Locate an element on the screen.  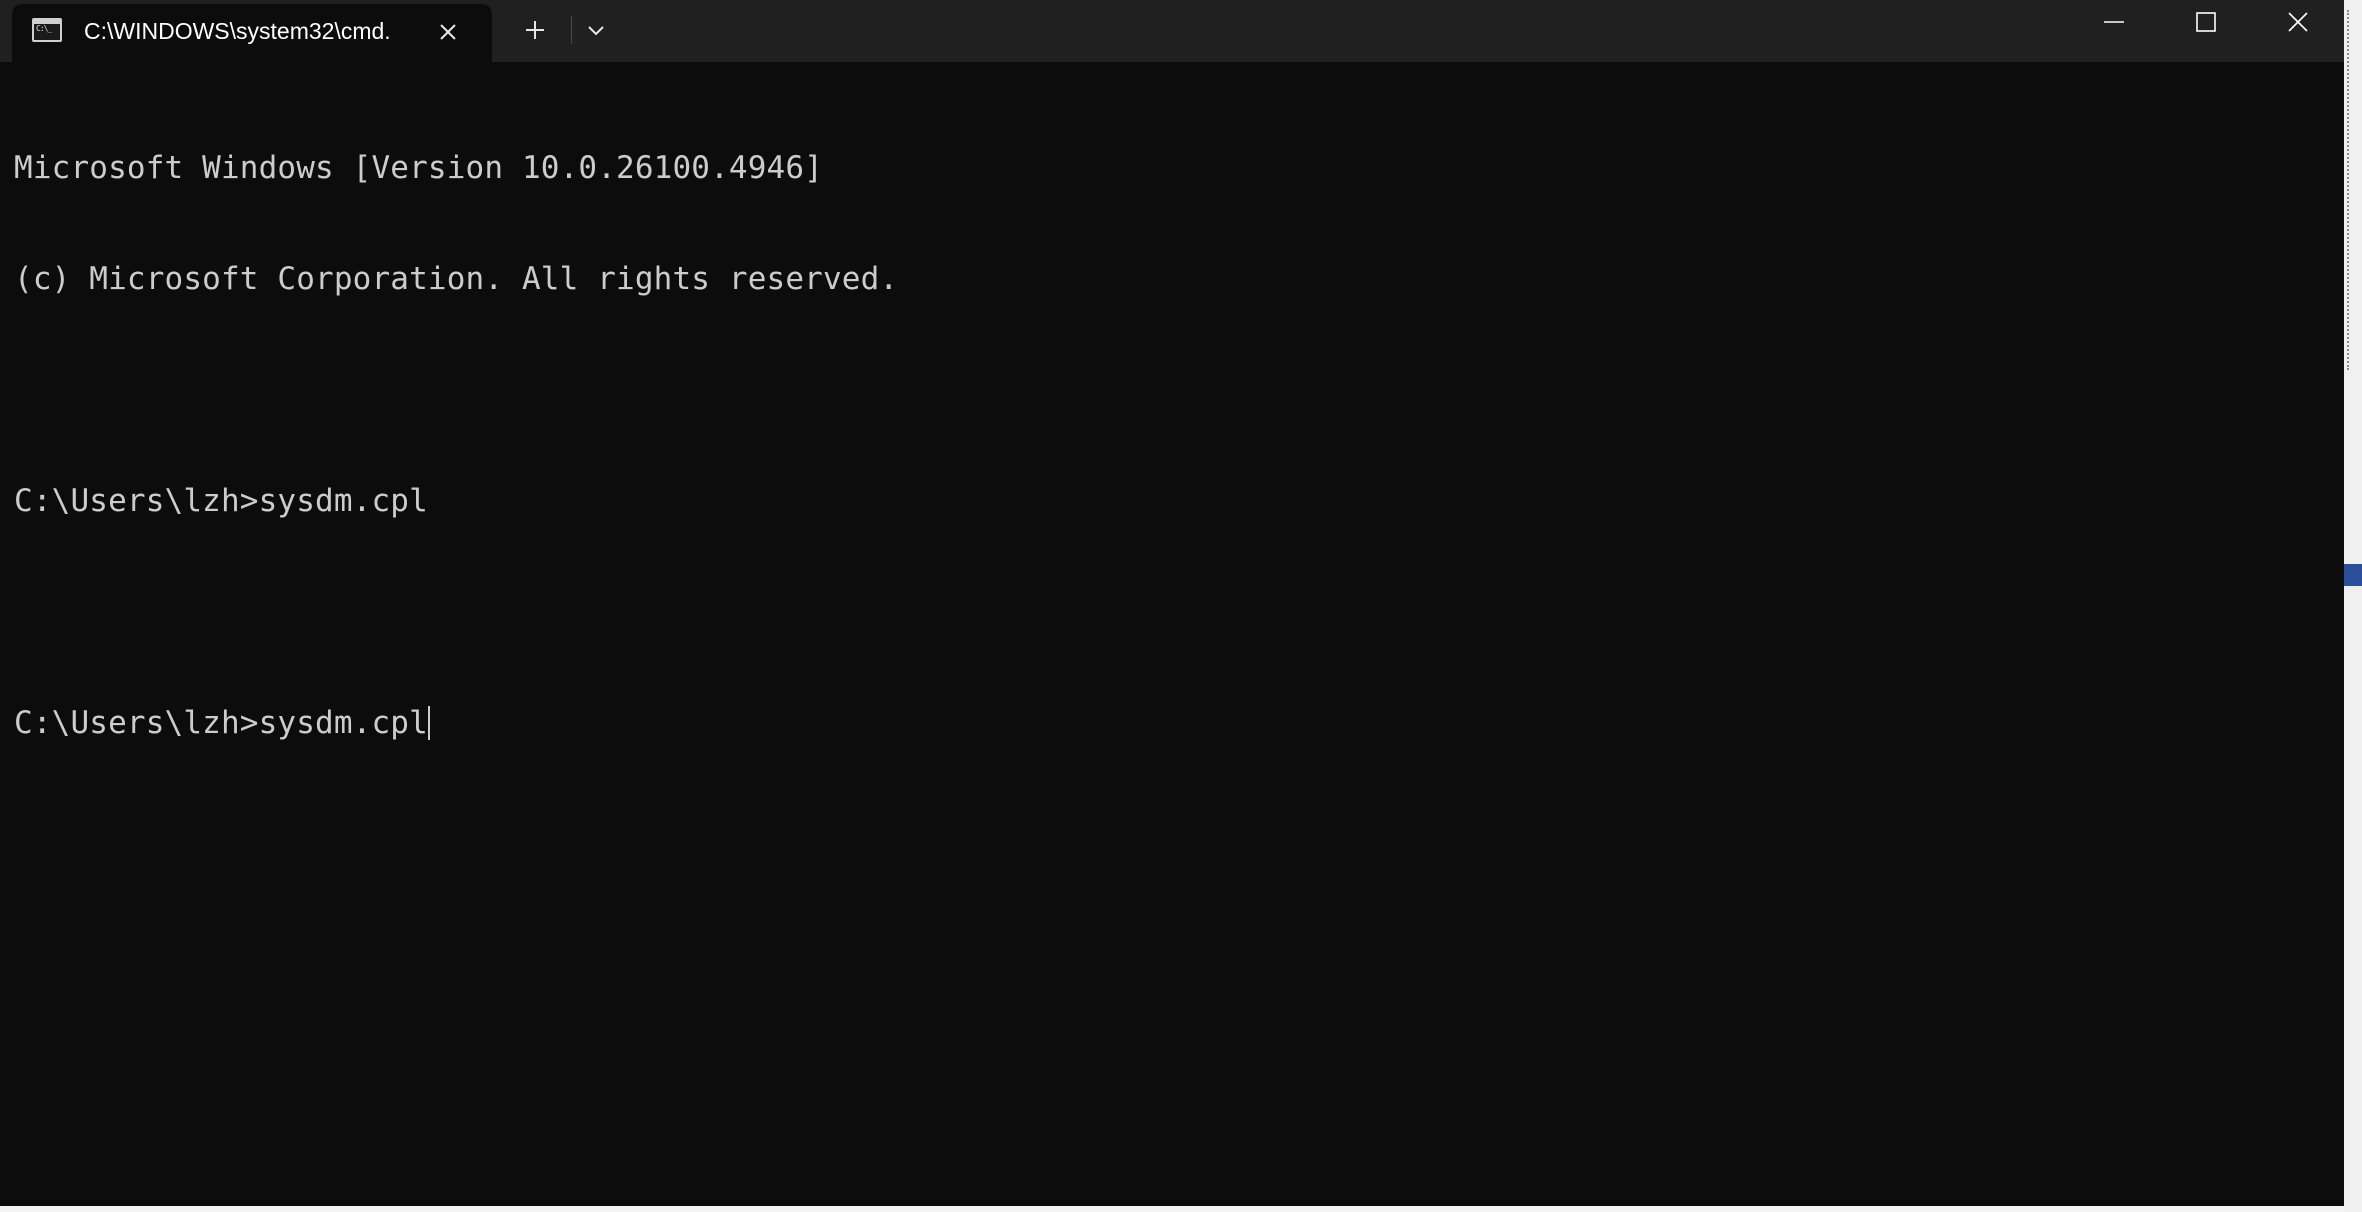
tab-cmd: C:\WINDOWS\system32\cmd. is located at coordinates (252, 33).